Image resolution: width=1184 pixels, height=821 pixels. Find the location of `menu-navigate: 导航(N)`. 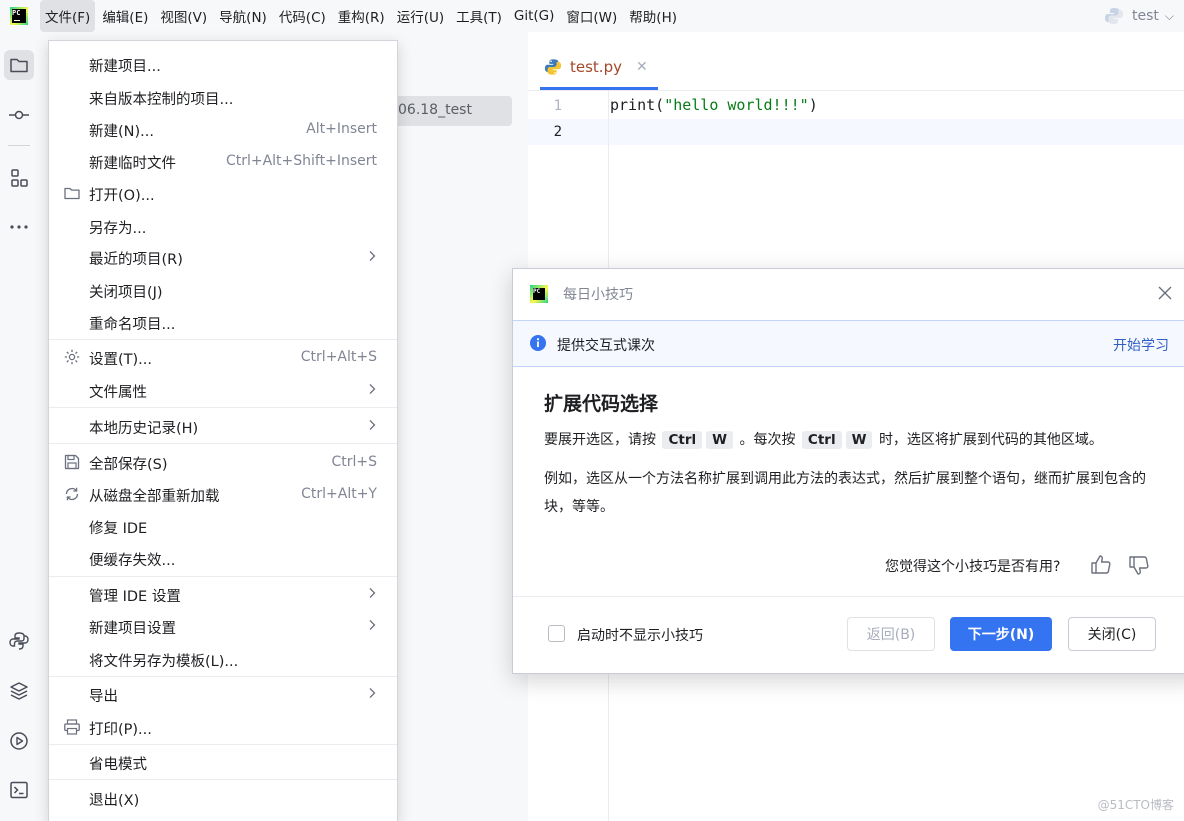

menu-navigate: 导航(N) is located at coordinates (243, 16).